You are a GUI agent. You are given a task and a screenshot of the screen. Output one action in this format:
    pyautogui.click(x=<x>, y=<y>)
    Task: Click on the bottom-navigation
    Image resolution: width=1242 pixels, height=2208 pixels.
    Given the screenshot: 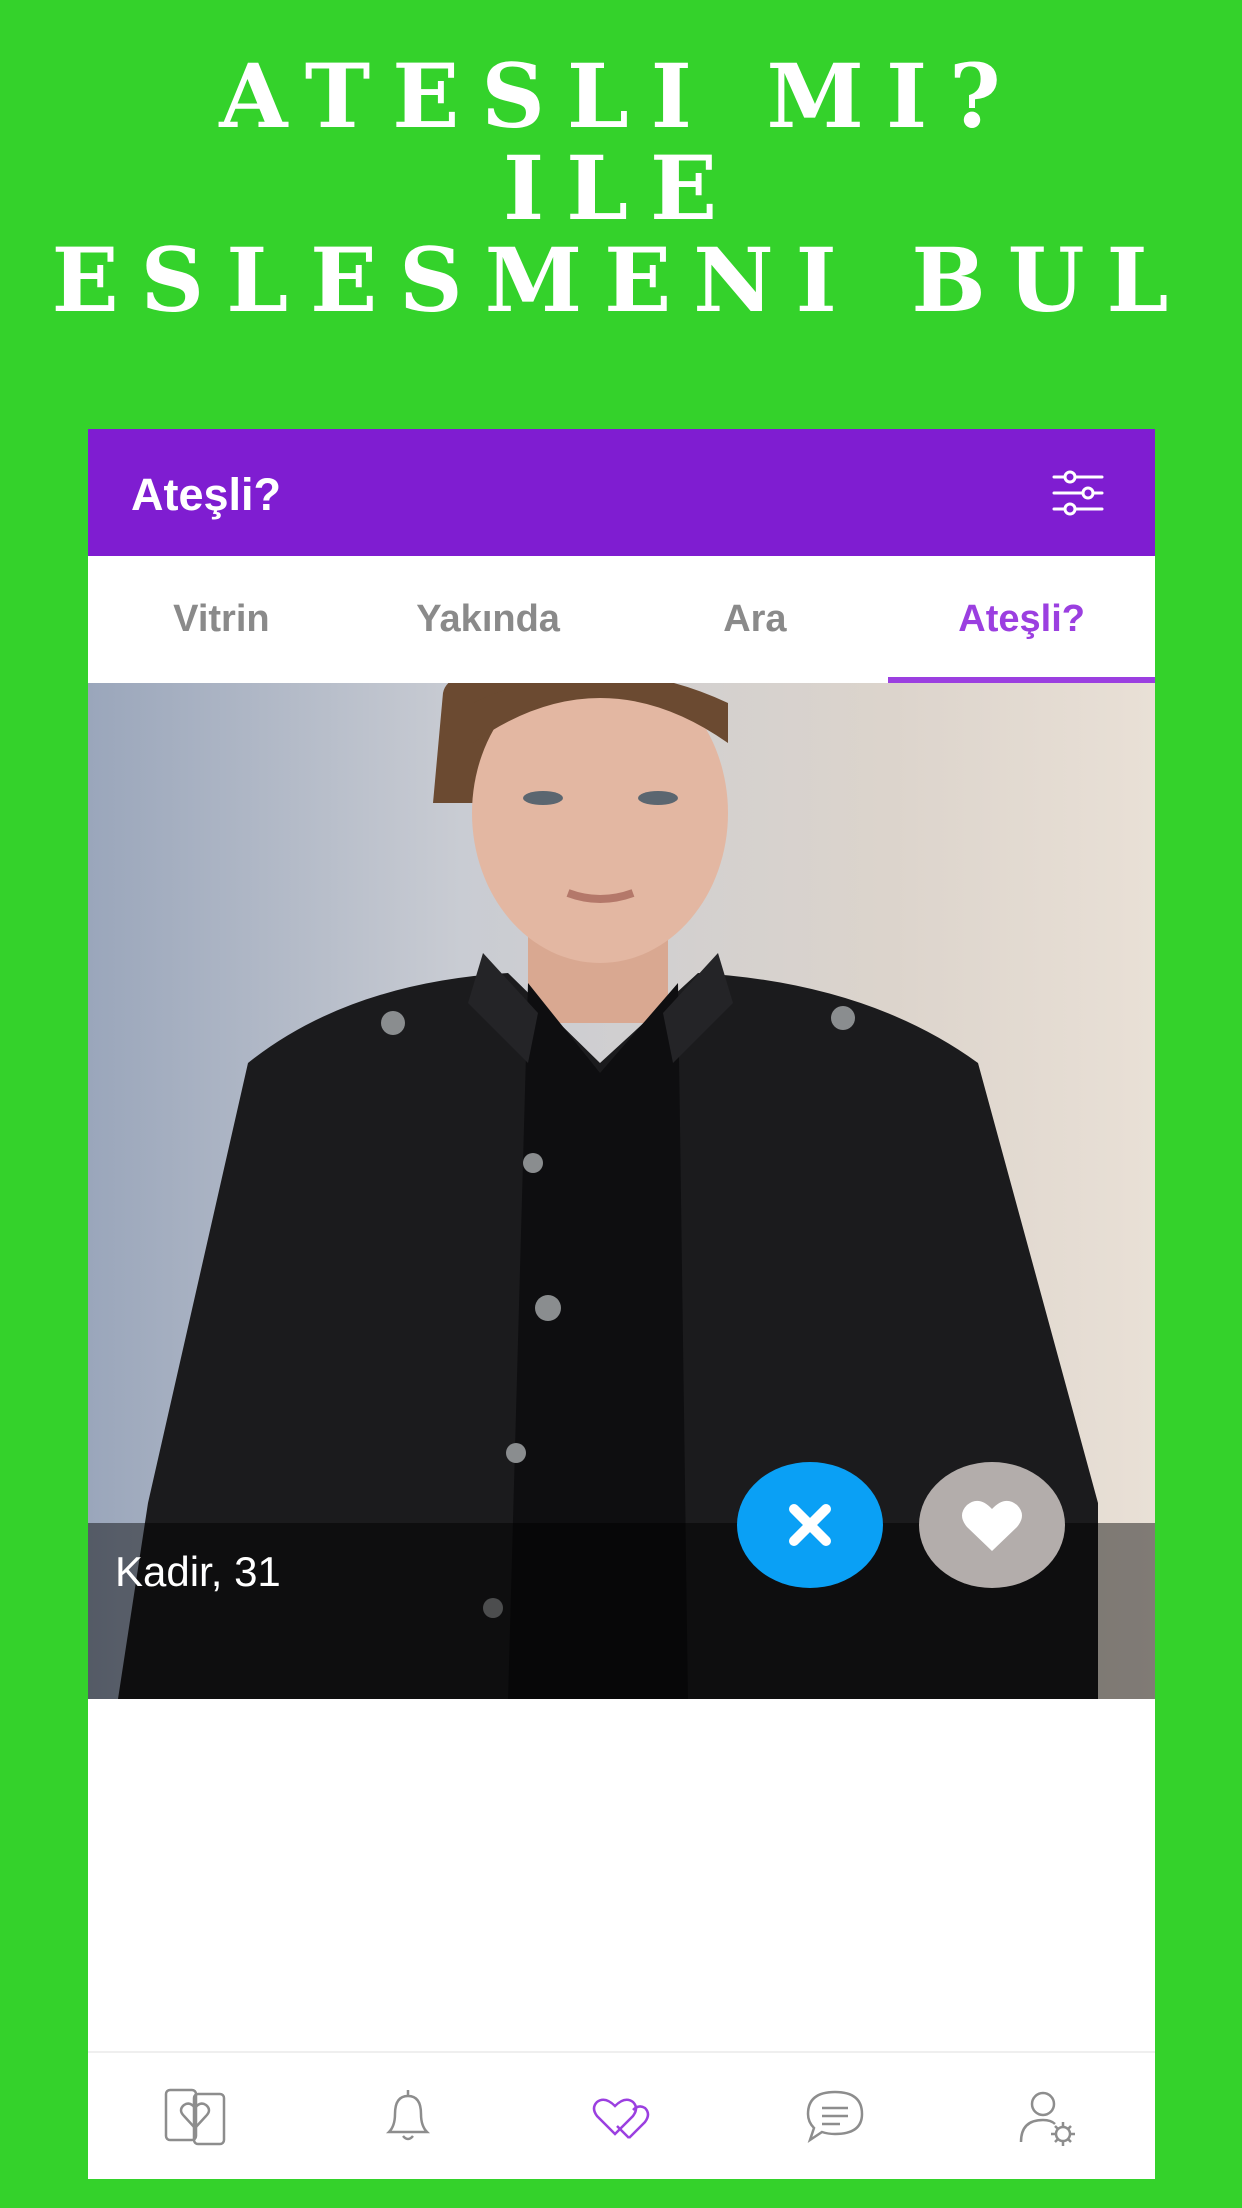 What is the action you would take?
    pyautogui.click(x=621, y=2115)
    